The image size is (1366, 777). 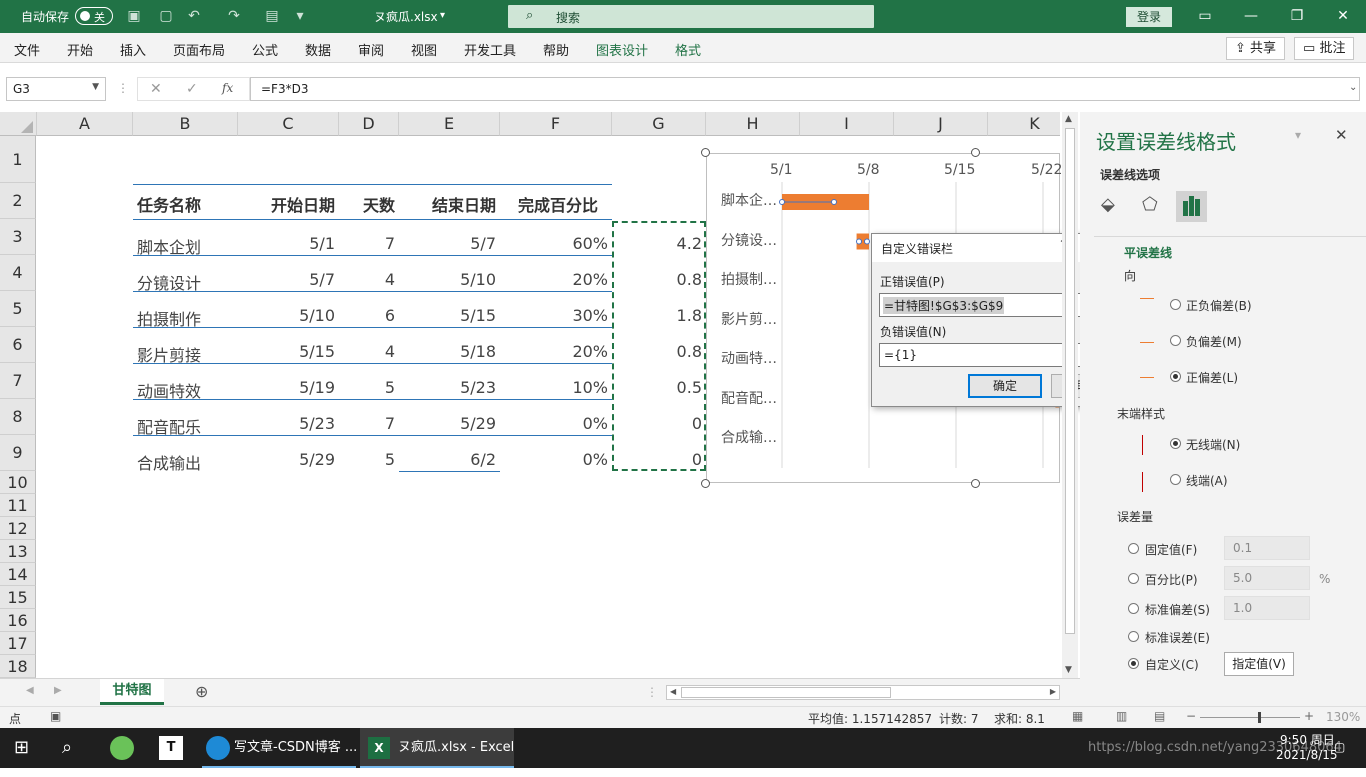 I want to click on tab-file: 文件, so click(x=27, y=49).